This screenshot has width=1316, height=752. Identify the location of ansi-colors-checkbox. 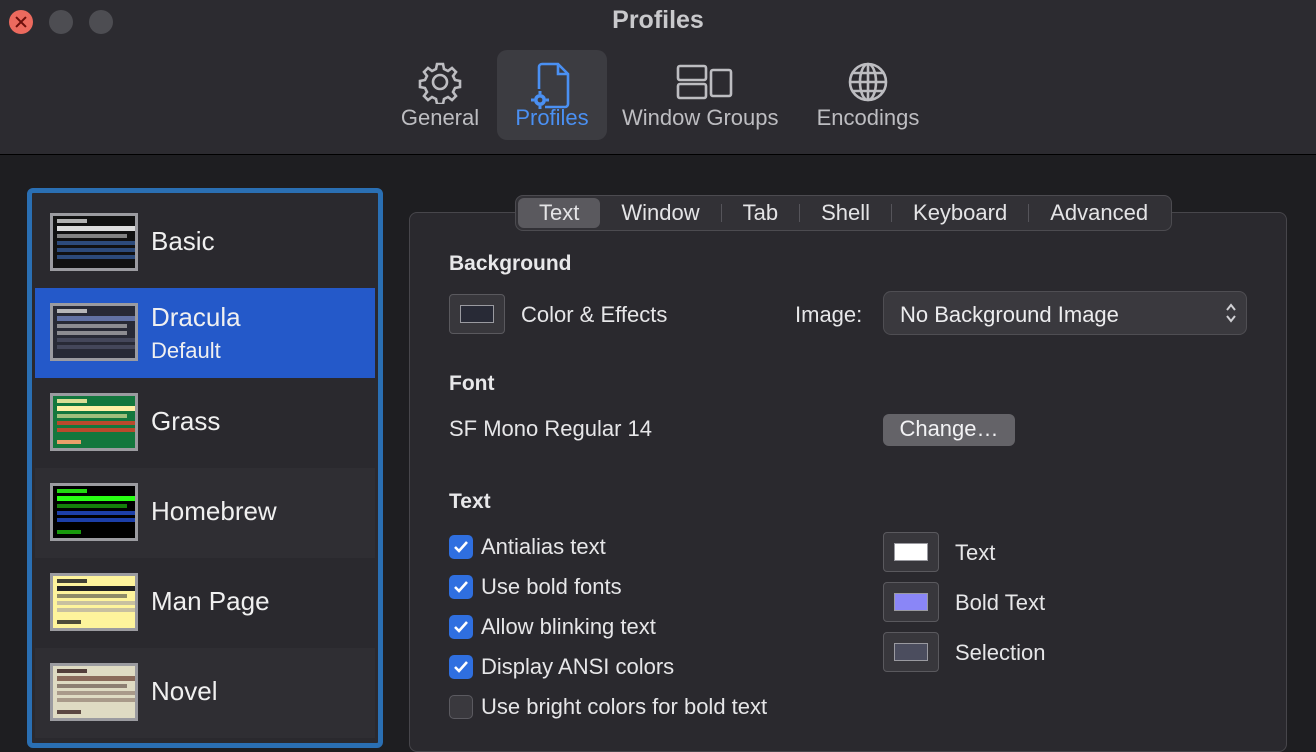
(461, 667).